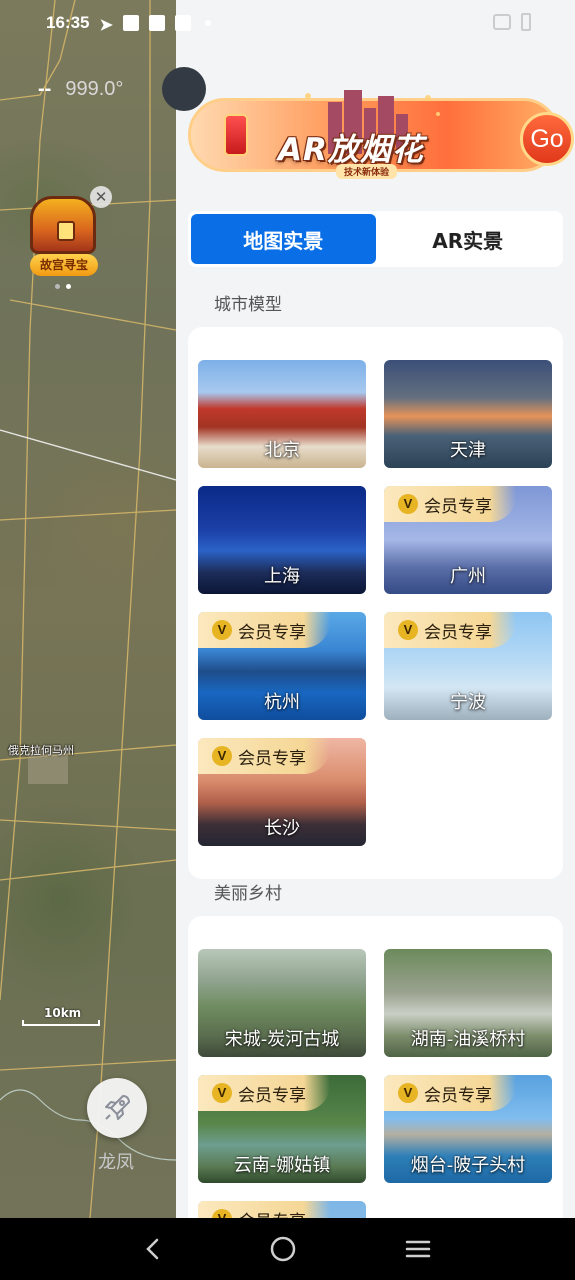 The image size is (575, 1280). What do you see at coordinates (526, 22) in the screenshot?
I see `battery-icon` at bounding box center [526, 22].